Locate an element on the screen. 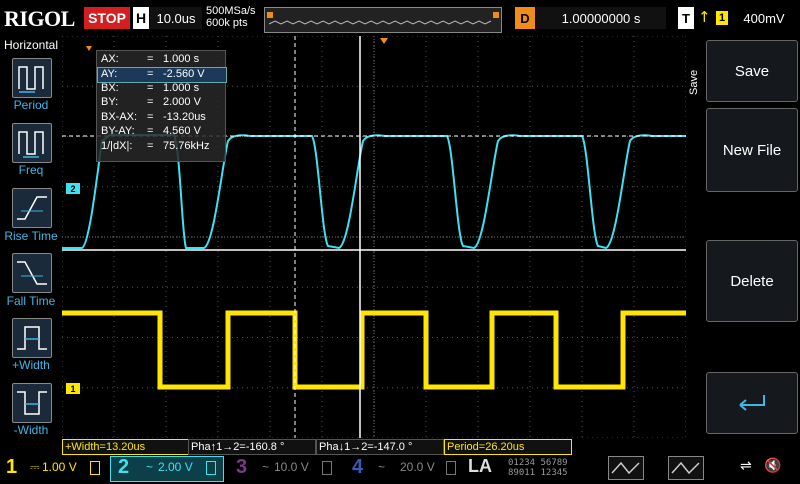 Image resolution: width=800 pixels, height=484 pixels. logic-analyzer-label: LA is located at coordinates (480, 466).